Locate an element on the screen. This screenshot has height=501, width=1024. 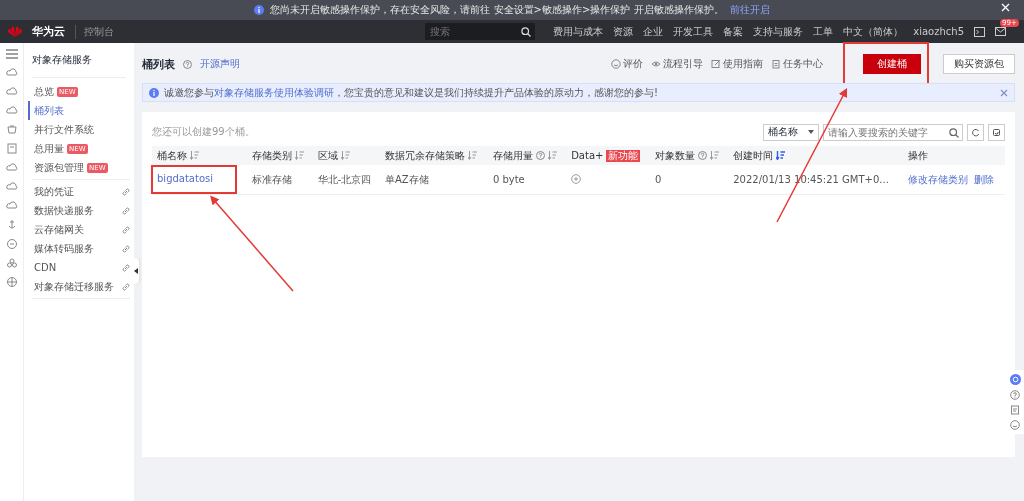
terminal-icon is located at coordinates (979, 31).